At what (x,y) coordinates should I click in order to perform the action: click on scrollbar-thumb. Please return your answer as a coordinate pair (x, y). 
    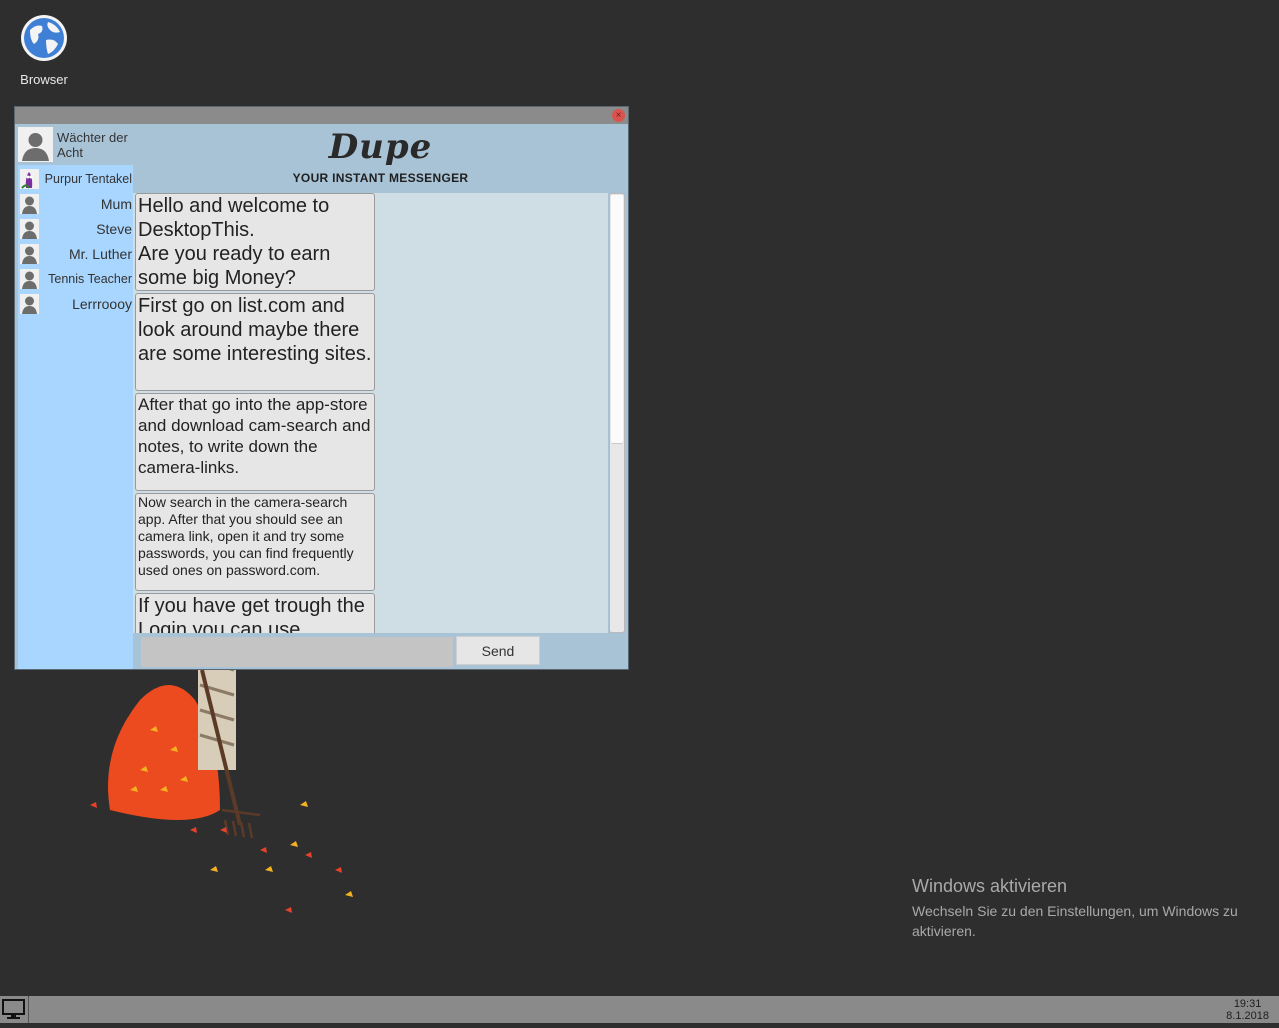
    Looking at the image, I should click on (617, 319).